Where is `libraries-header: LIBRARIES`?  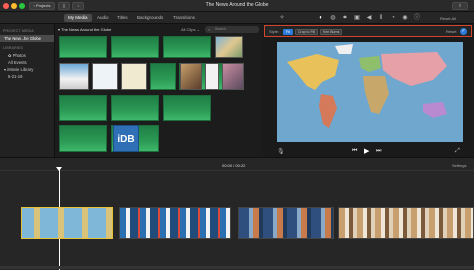
libraries-header: LIBRARIES is located at coordinates (13, 48).